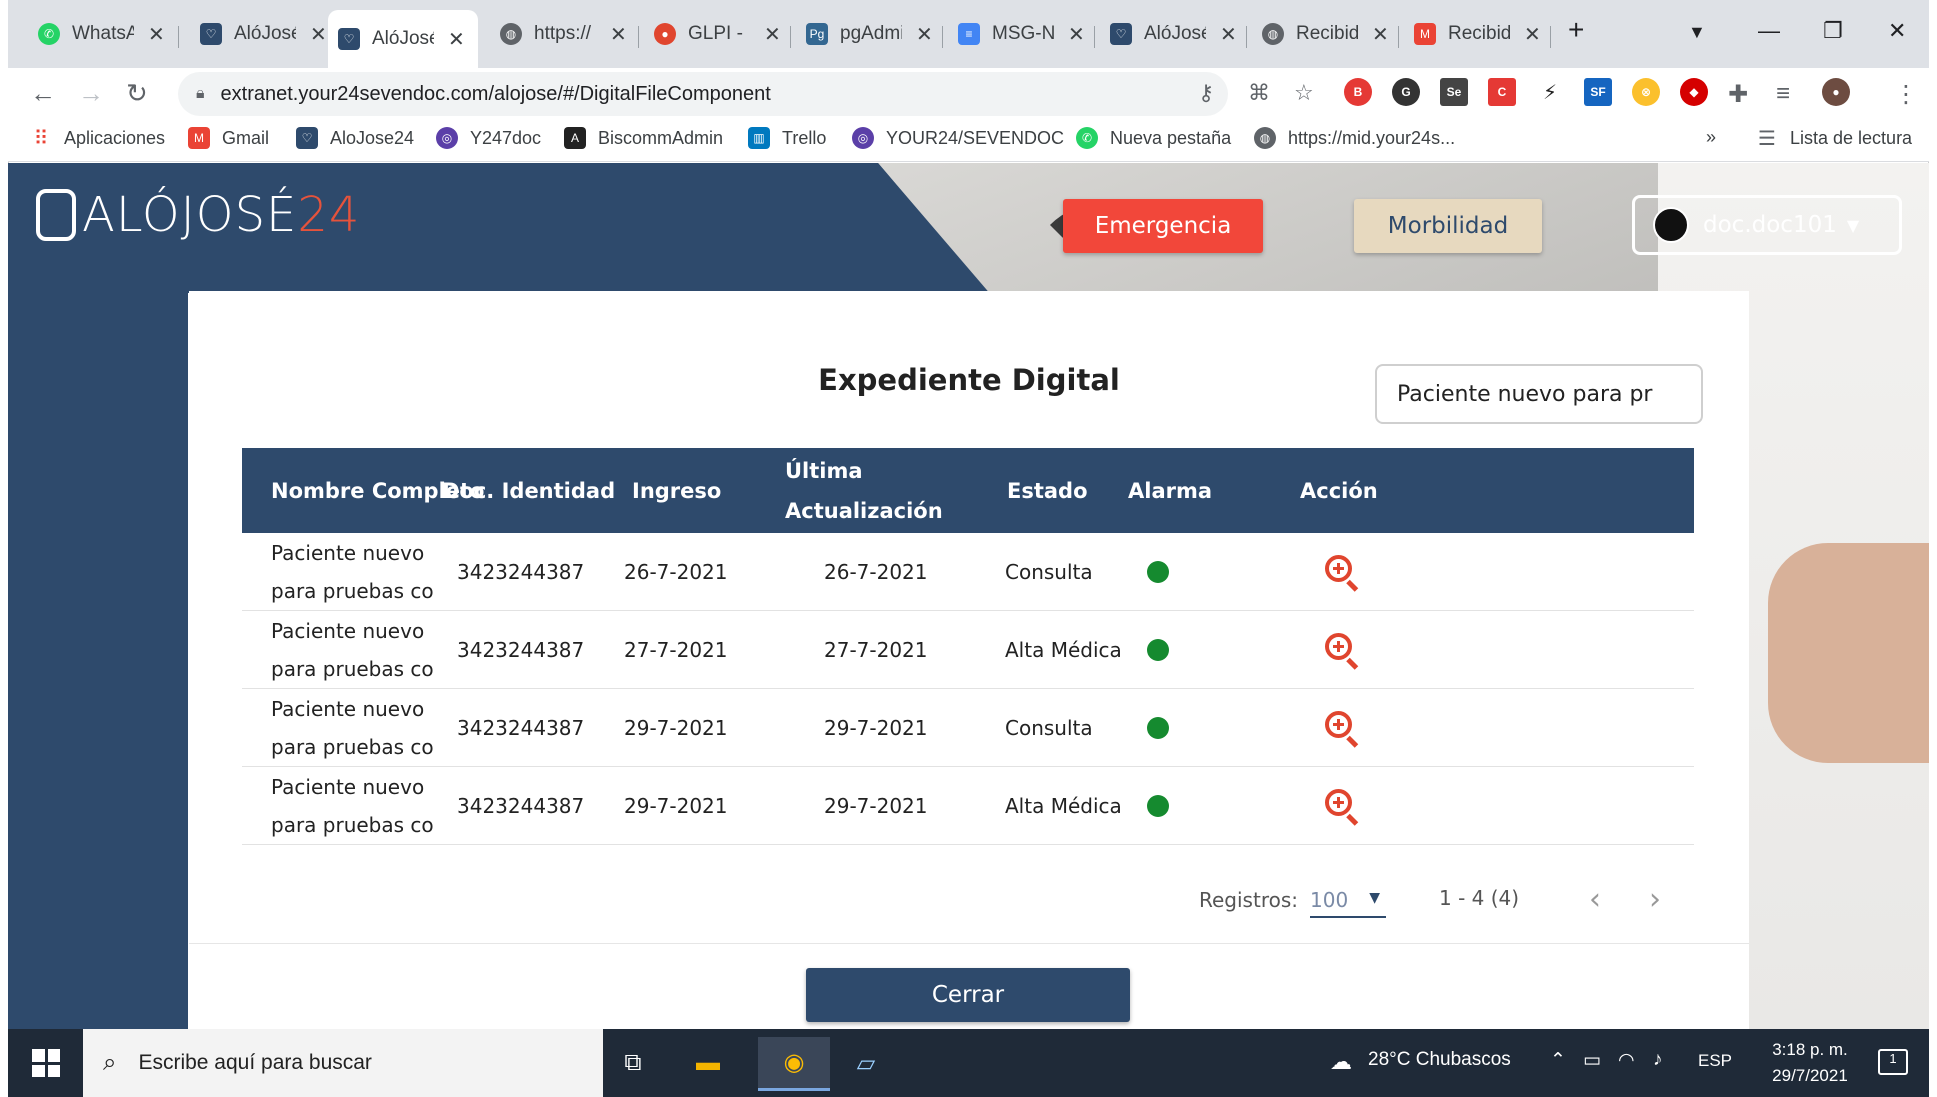 The width and height of the screenshot is (1937, 1097). I want to click on cell-ingreso: 27-7-2021, so click(676, 650).